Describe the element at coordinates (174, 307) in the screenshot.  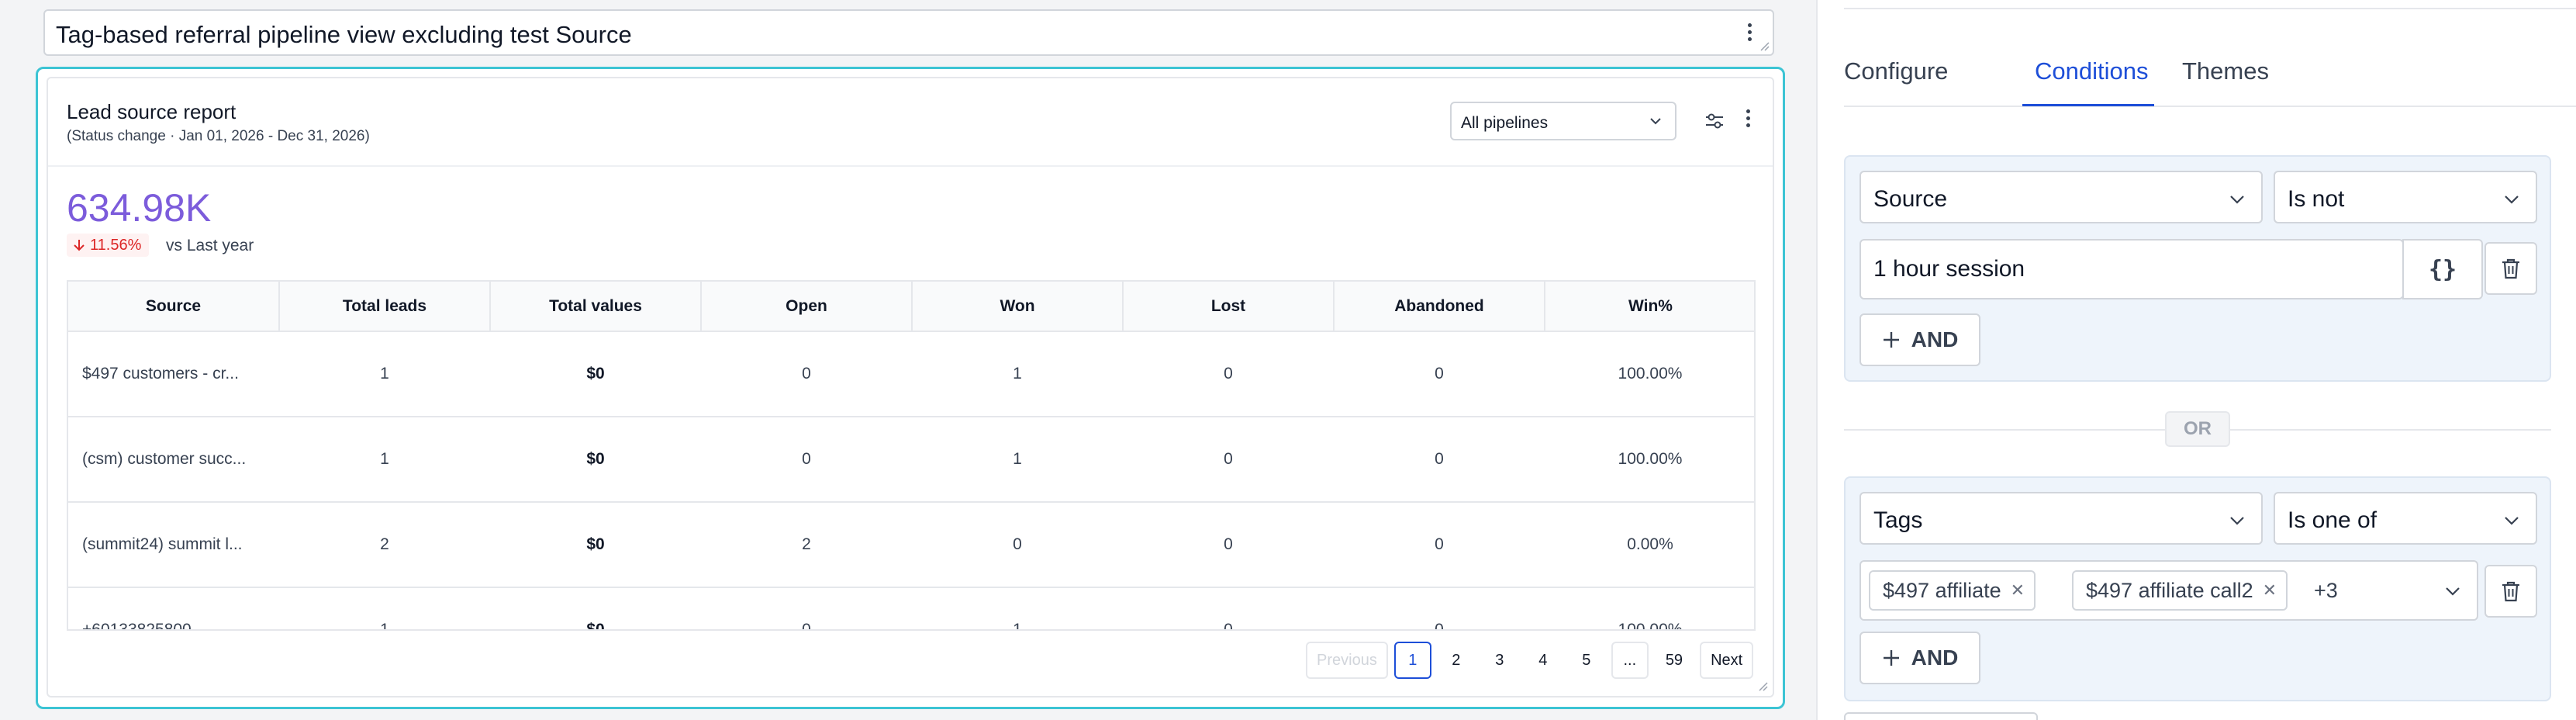
I see `col-header: Source` at that location.